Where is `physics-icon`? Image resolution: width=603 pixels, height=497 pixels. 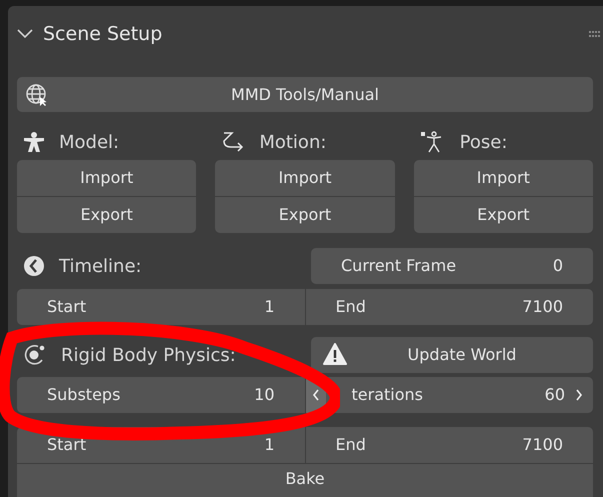 physics-icon is located at coordinates (35, 355).